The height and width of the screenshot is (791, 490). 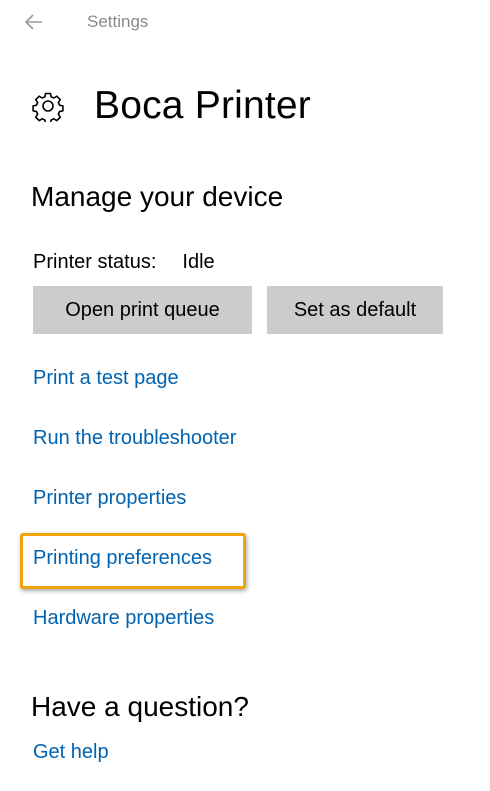 I want to click on printer-status-row: Printer status: Idle, so click(x=124, y=262).